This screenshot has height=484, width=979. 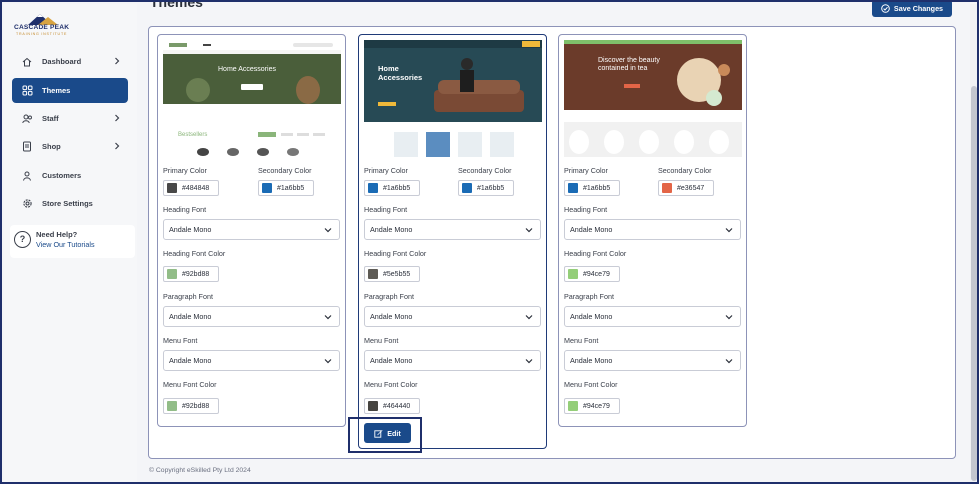 What do you see at coordinates (56, 90) in the screenshot?
I see `sidebar-item-label: Themes` at bounding box center [56, 90].